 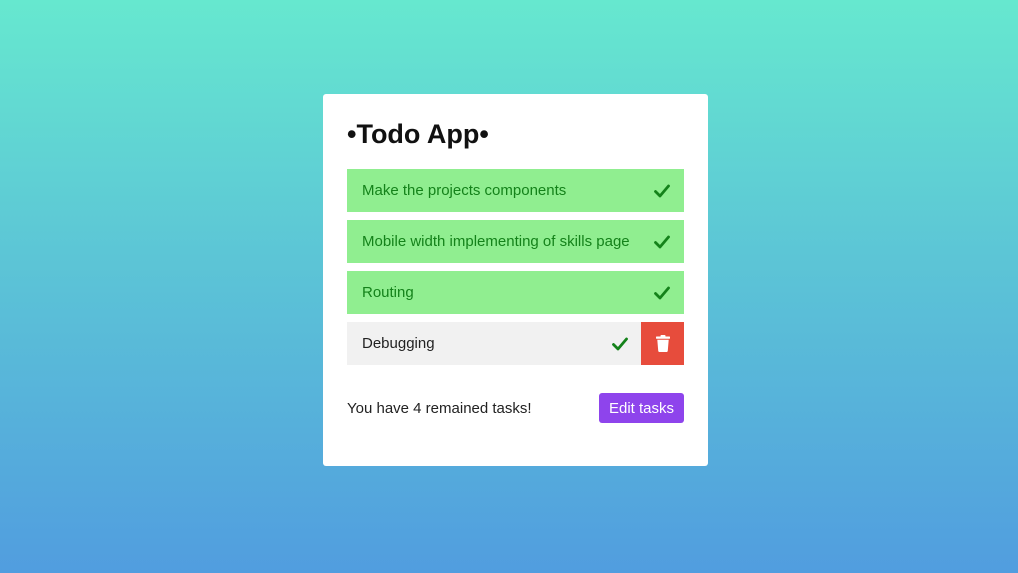 I want to click on task-item: Make the projects components, so click(x=515, y=190).